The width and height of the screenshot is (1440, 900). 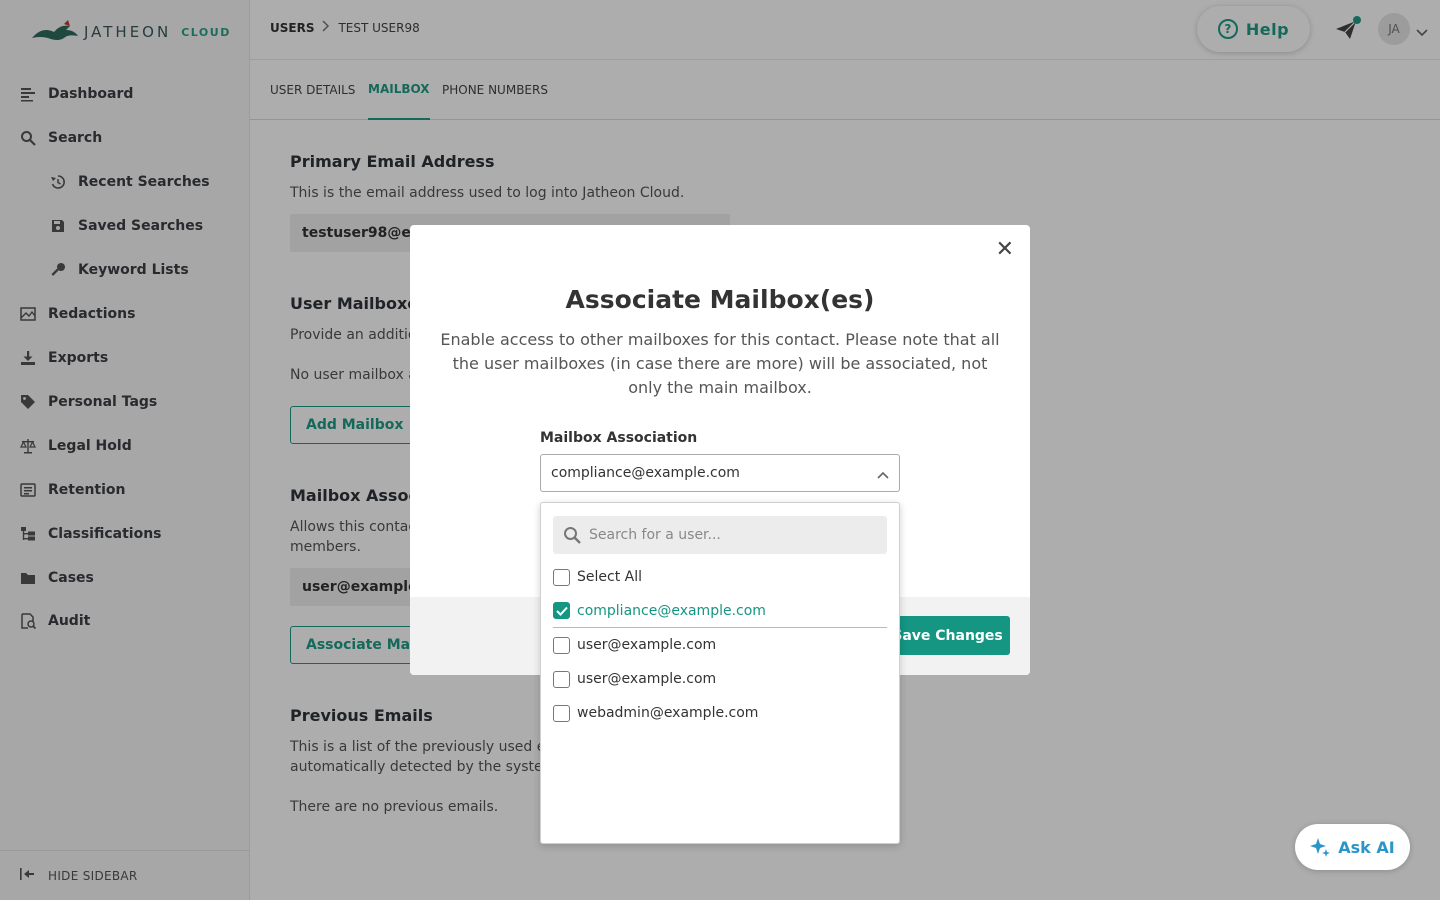 I want to click on dropdown-search, so click(x=720, y=535).